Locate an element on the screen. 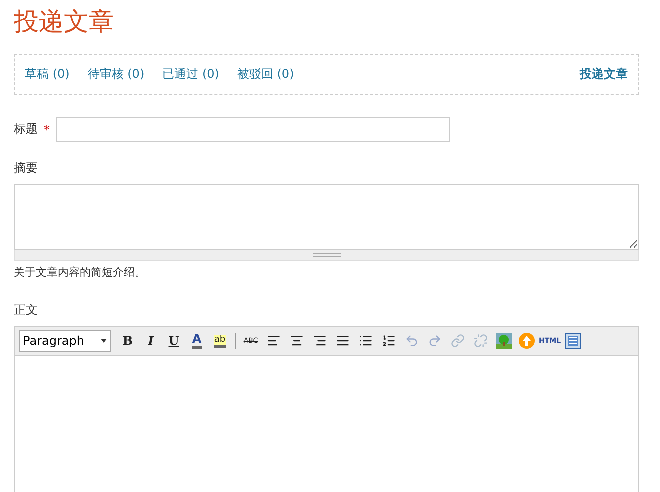 The height and width of the screenshot is (492, 660). highlight-button: ab is located at coordinates (220, 341).